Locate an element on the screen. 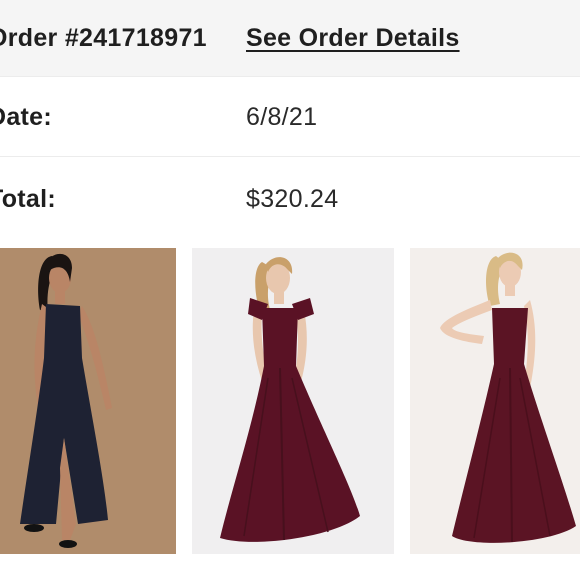  order-number: Order #241718971 is located at coordinates (103, 38).